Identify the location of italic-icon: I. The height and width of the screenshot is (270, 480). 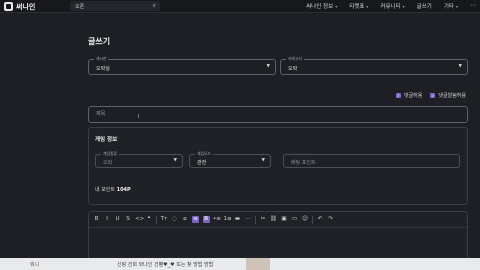
(107, 219).